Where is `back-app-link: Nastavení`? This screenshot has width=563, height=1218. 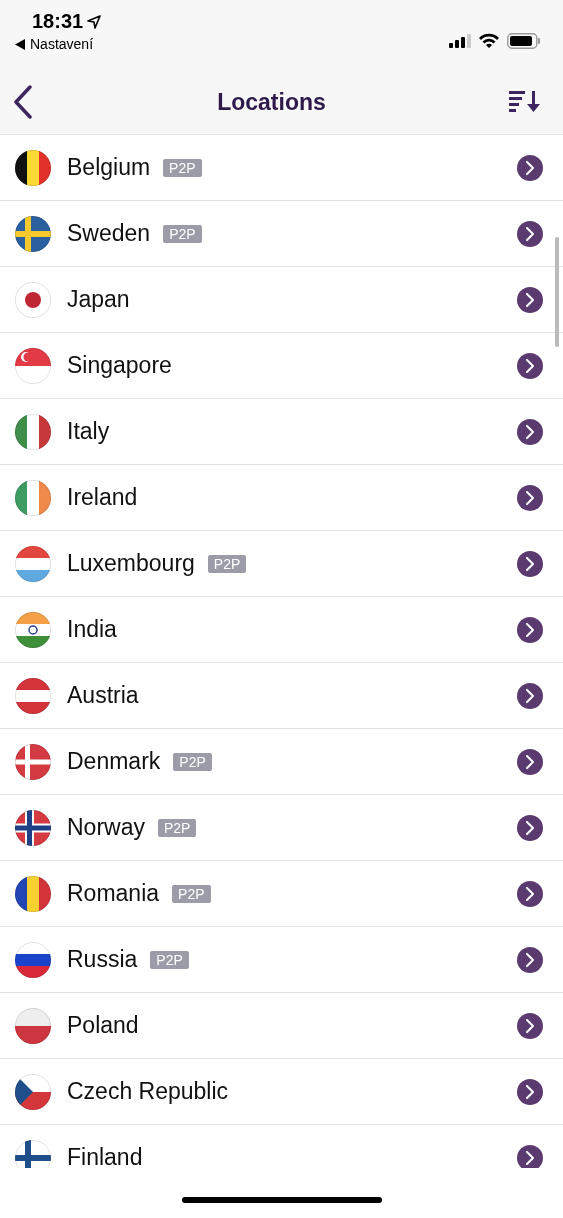 back-app-link: Nastavení is located at coordinates (62, 44).